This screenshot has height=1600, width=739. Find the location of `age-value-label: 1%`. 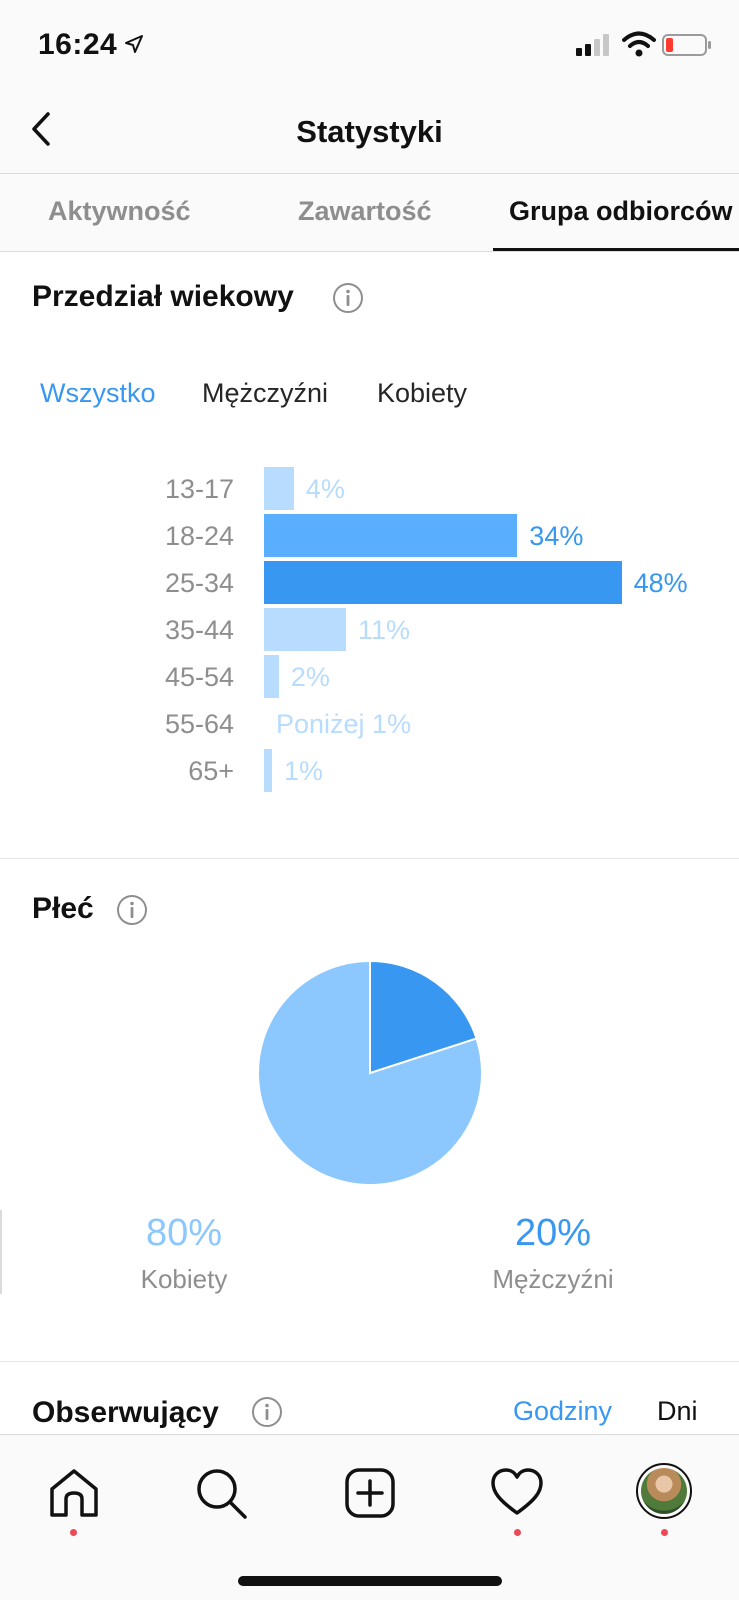

age-value-label: 1% is located at coordinates (304, 771).